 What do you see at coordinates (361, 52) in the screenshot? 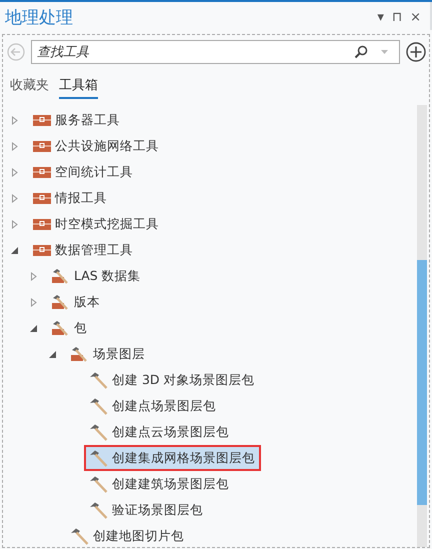
I see `search-icon` at bounding box center [361, 52].